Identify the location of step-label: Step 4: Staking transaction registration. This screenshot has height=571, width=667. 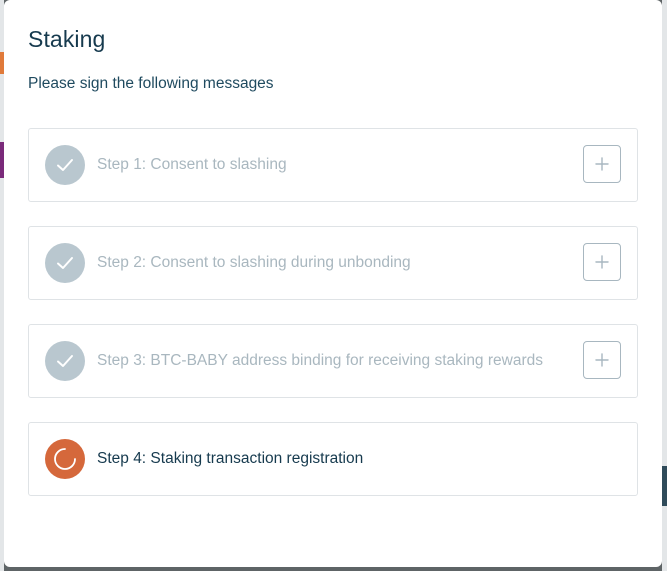
(230, 458).